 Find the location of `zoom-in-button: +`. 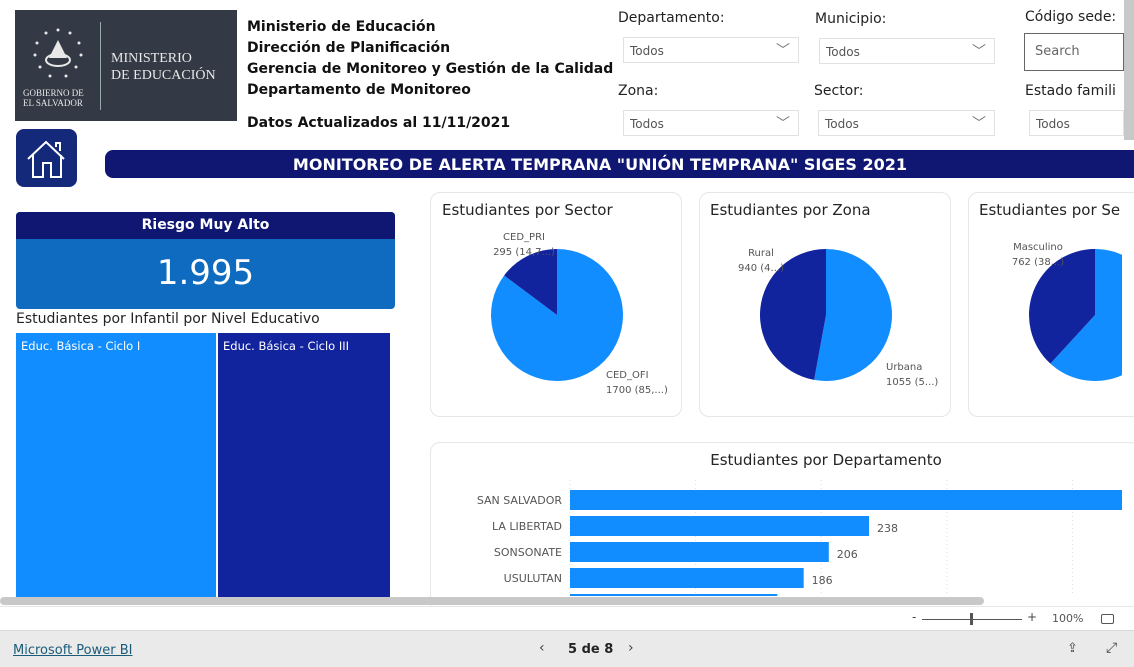

zoom-in-button: + is located at coordinates (1032, 617).